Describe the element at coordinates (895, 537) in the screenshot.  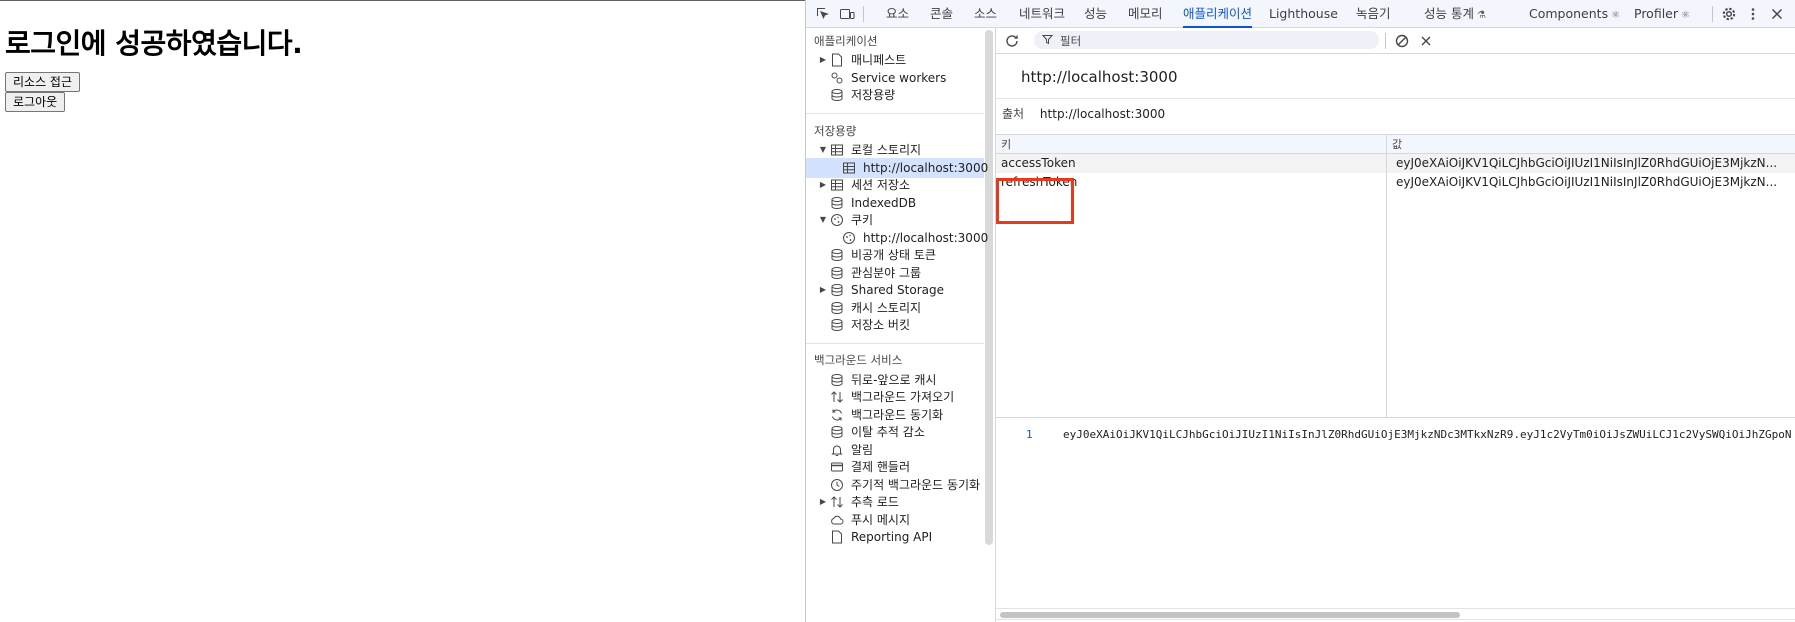
I see `sidebar-item-reporting-api: Reporting API` at that location.